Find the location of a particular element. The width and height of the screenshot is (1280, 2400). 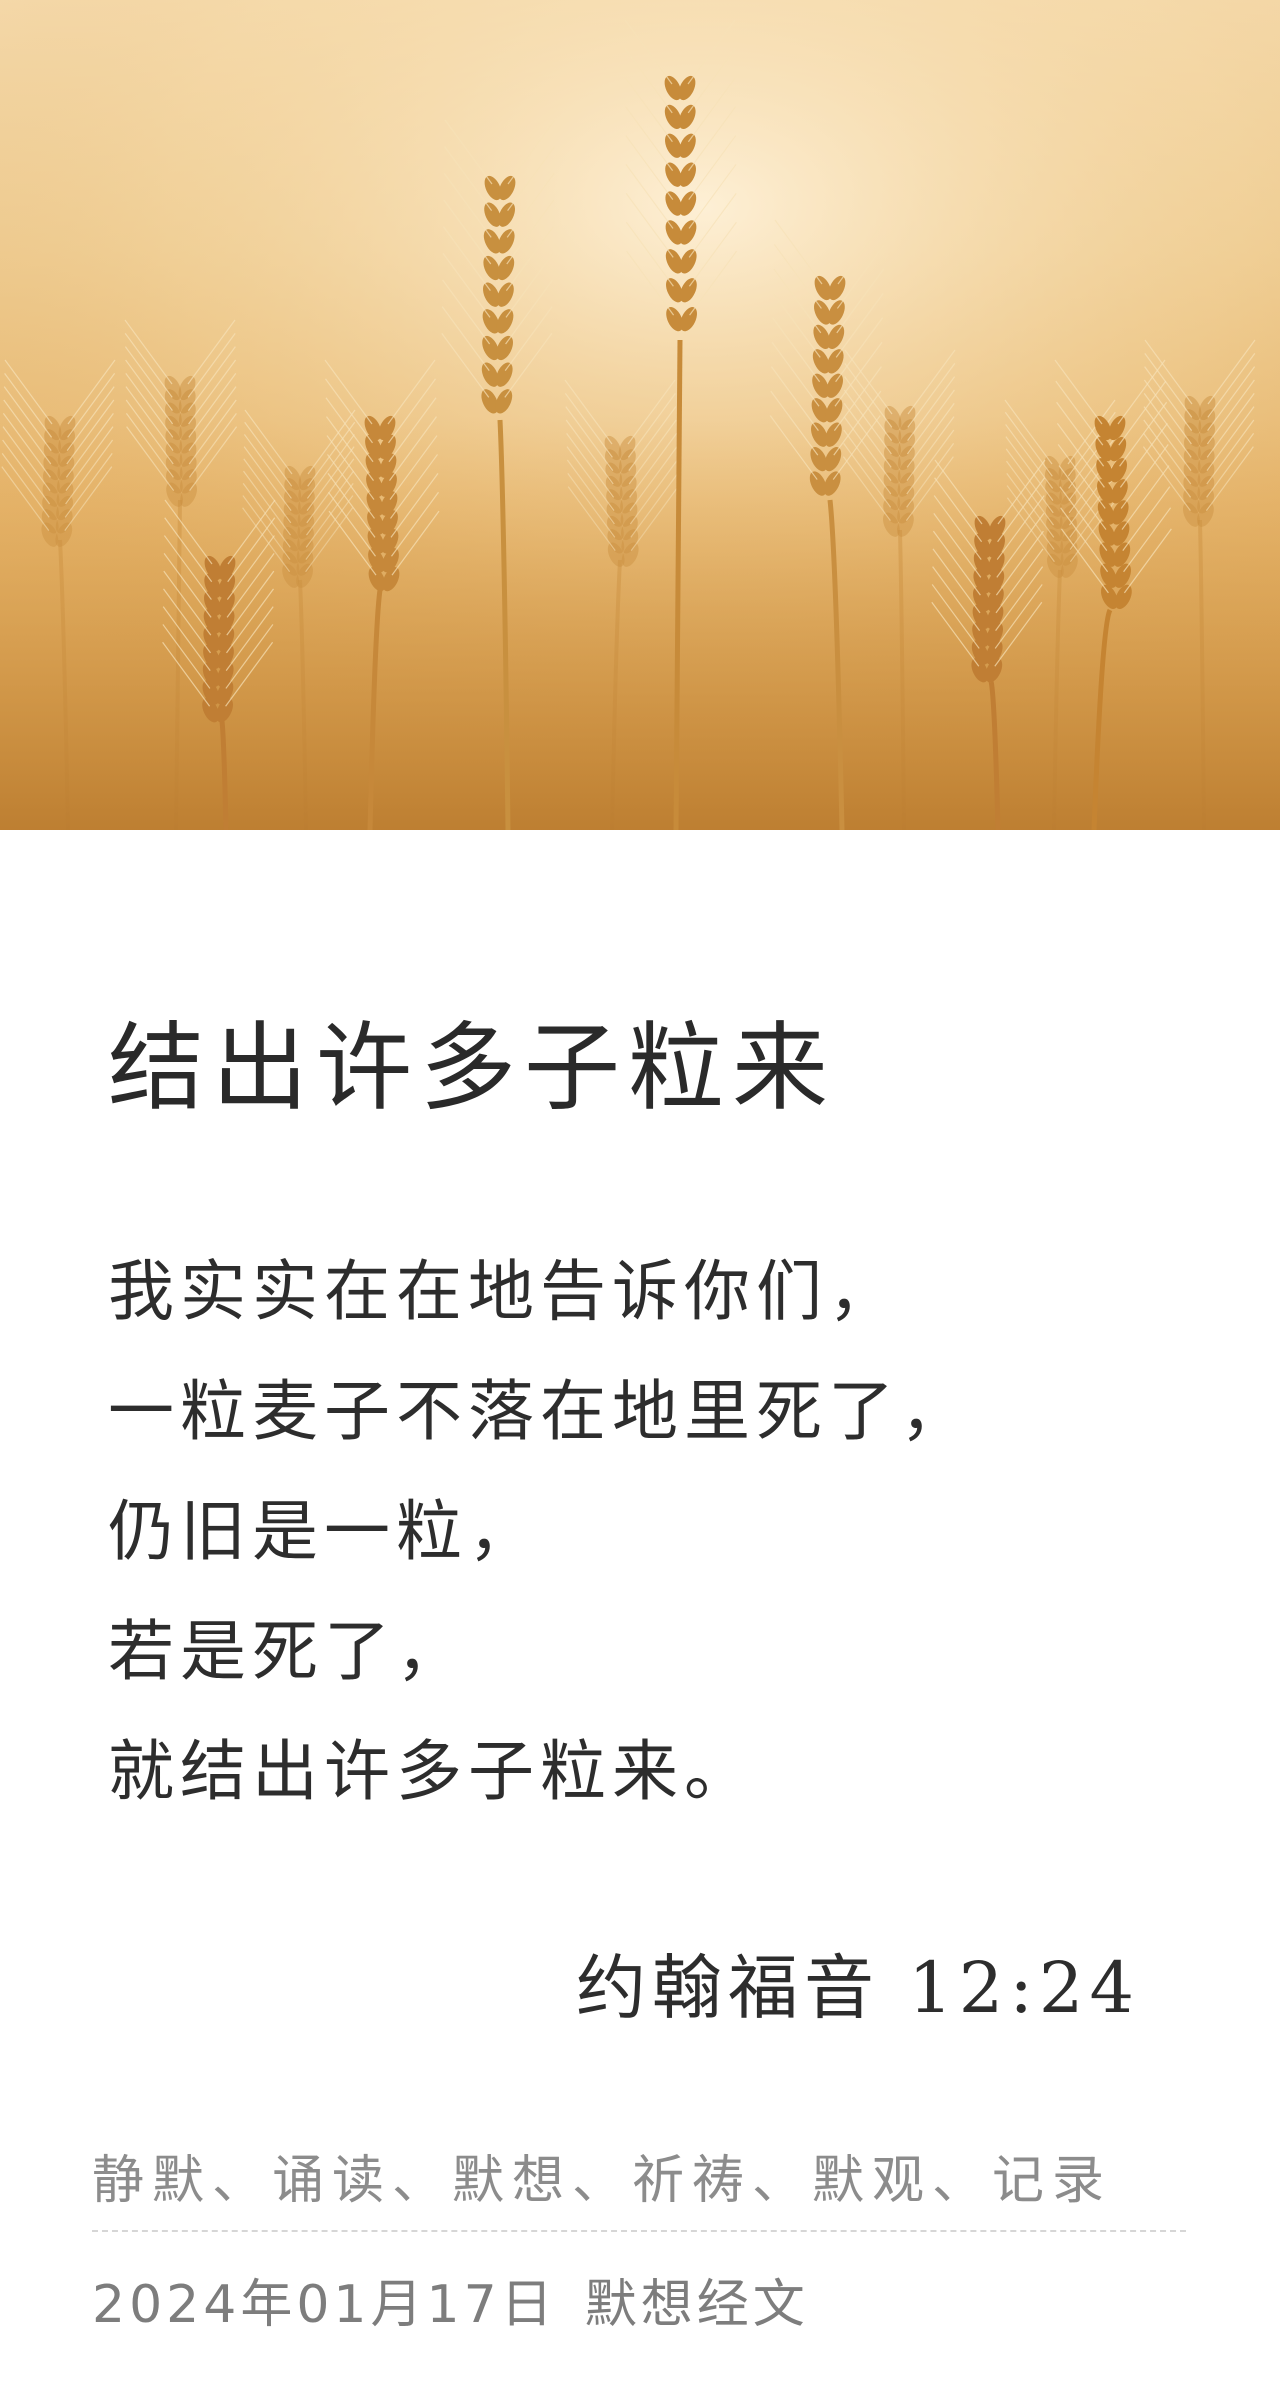

scripture-reference: 约翰福音 12:24 is located at coordinates (858, 1988).